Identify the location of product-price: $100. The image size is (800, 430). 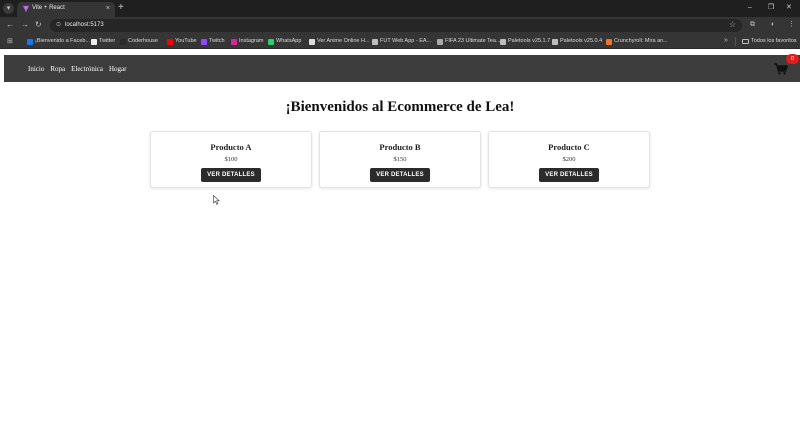
(231, 159).